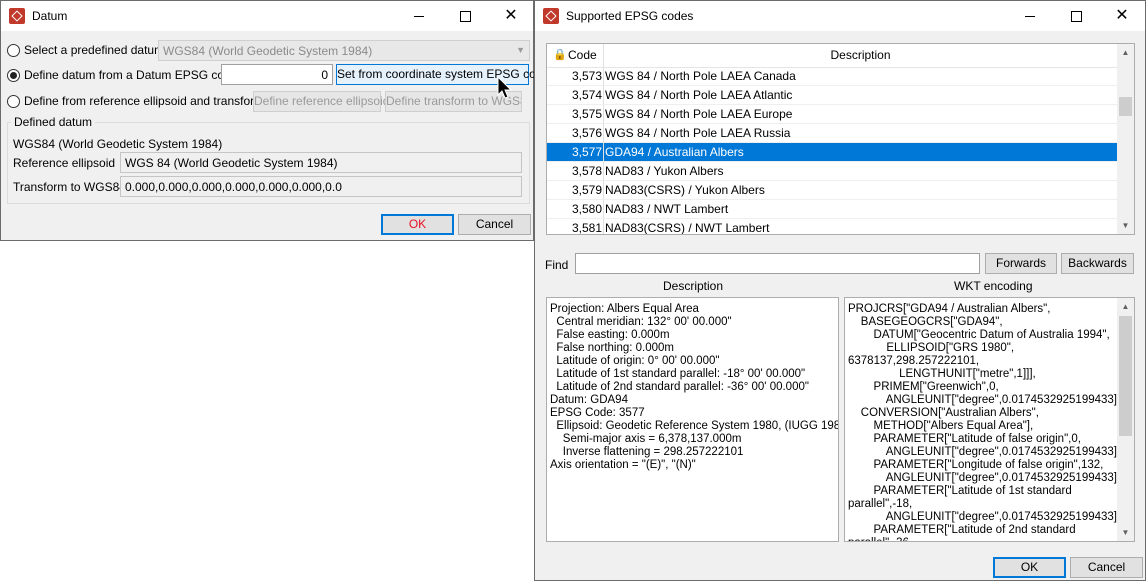 This screenshot has width=1146, height=581. I want to click on transform-value: 0.000,0.000,0.000,0.000,0.000,0.000,0.0, so click(233, 187).